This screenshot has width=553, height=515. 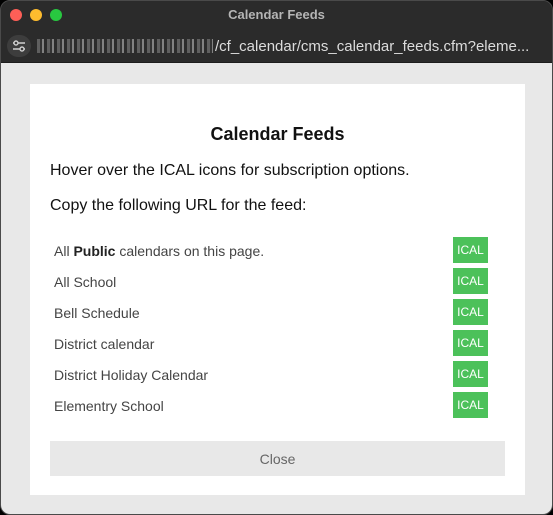 I want to click on feed-row: Elementry School ICAL, so click(x=269, y=405).